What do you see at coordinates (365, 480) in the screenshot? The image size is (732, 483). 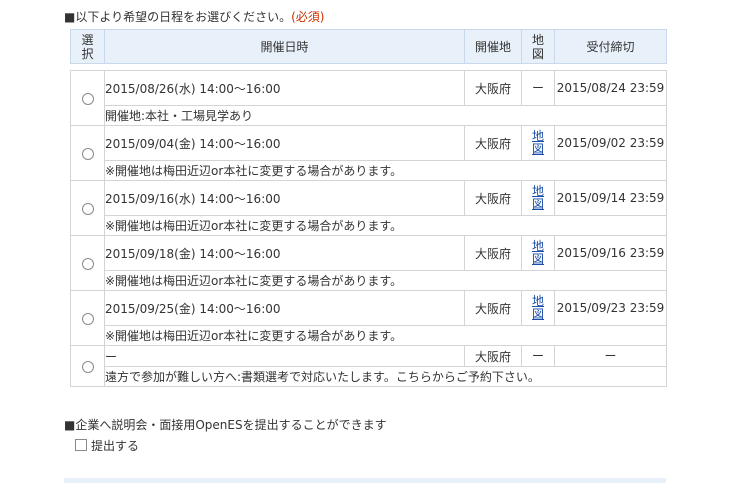 I see `bottom-panel-edge` at bounding box center [365, 480].